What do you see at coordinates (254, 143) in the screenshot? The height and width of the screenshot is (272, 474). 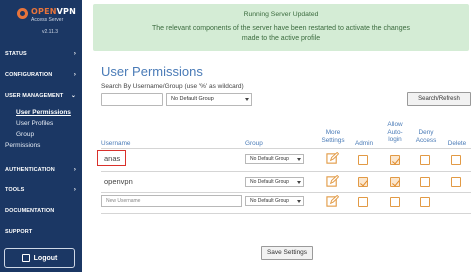 I see `header-group: Group` at bounding box center [254, 143].